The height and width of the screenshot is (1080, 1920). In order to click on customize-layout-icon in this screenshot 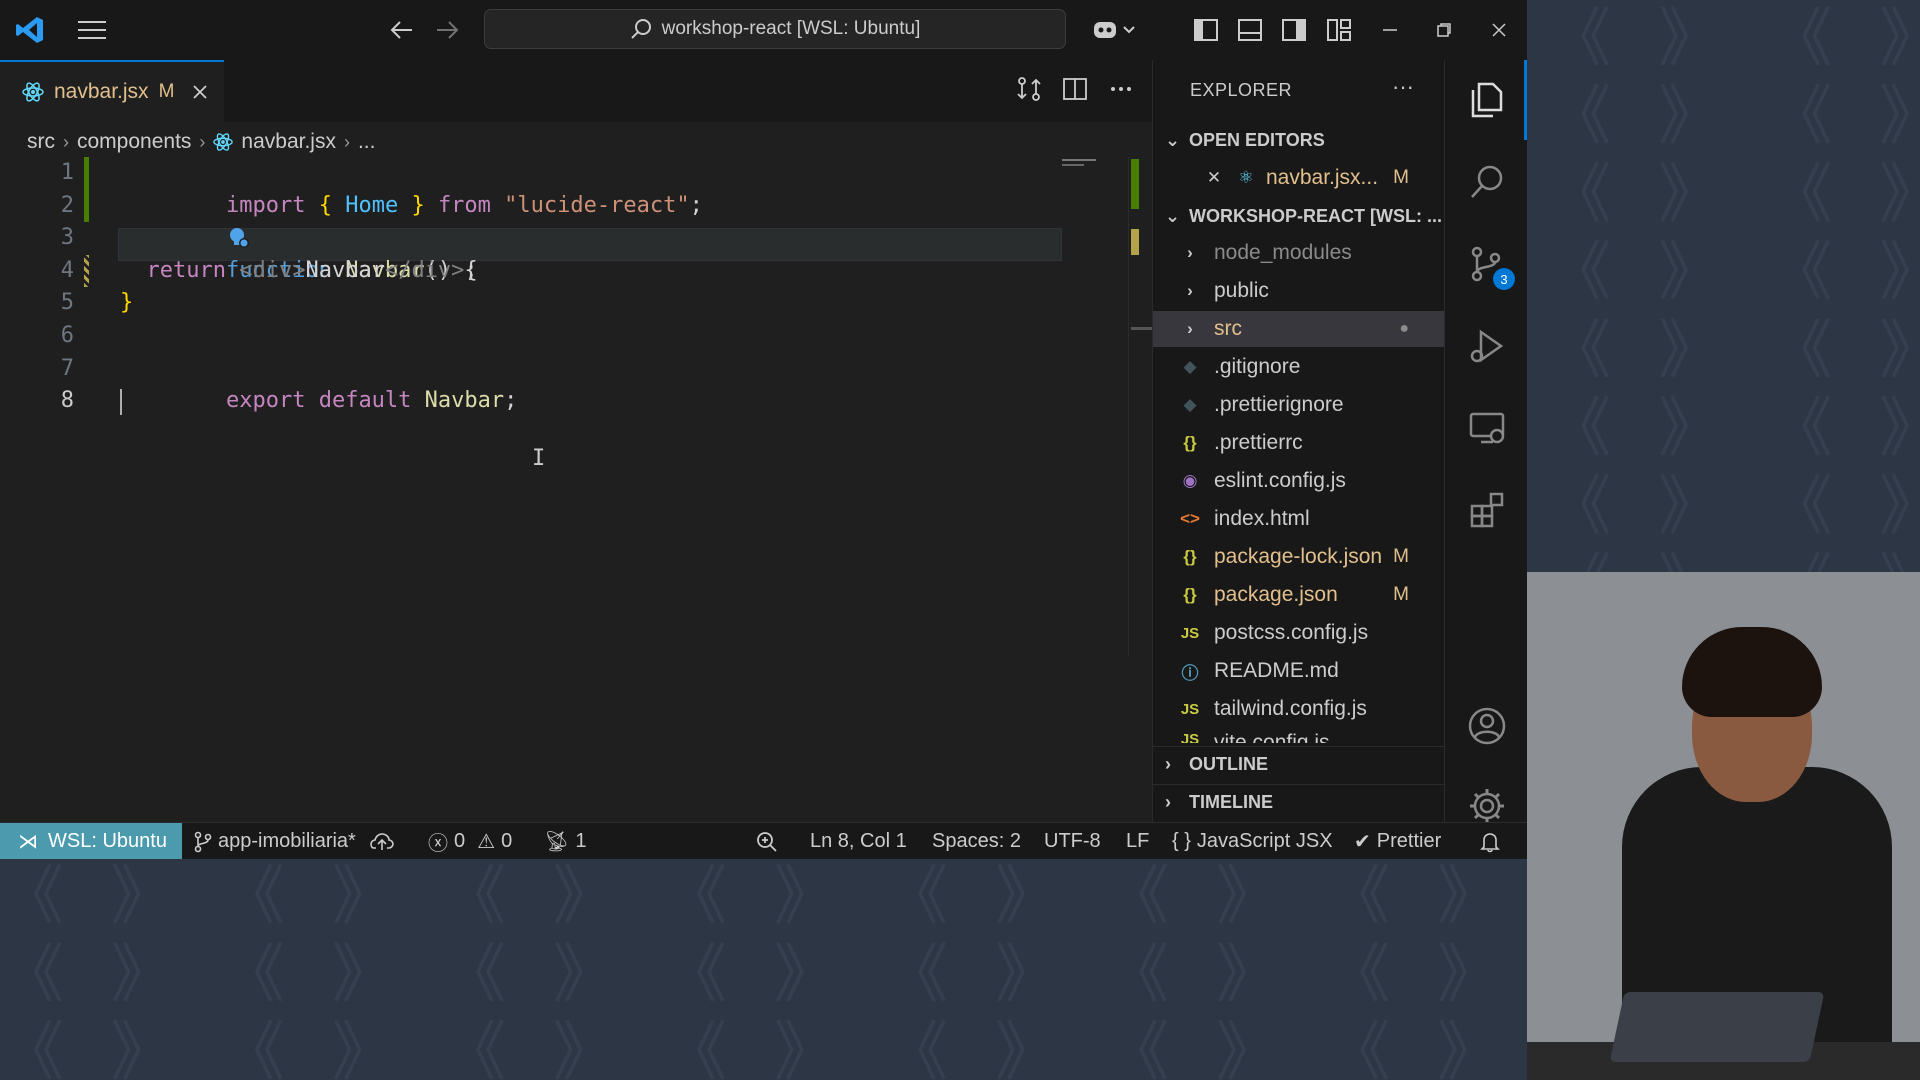, I will do `click(1339, 30)`.